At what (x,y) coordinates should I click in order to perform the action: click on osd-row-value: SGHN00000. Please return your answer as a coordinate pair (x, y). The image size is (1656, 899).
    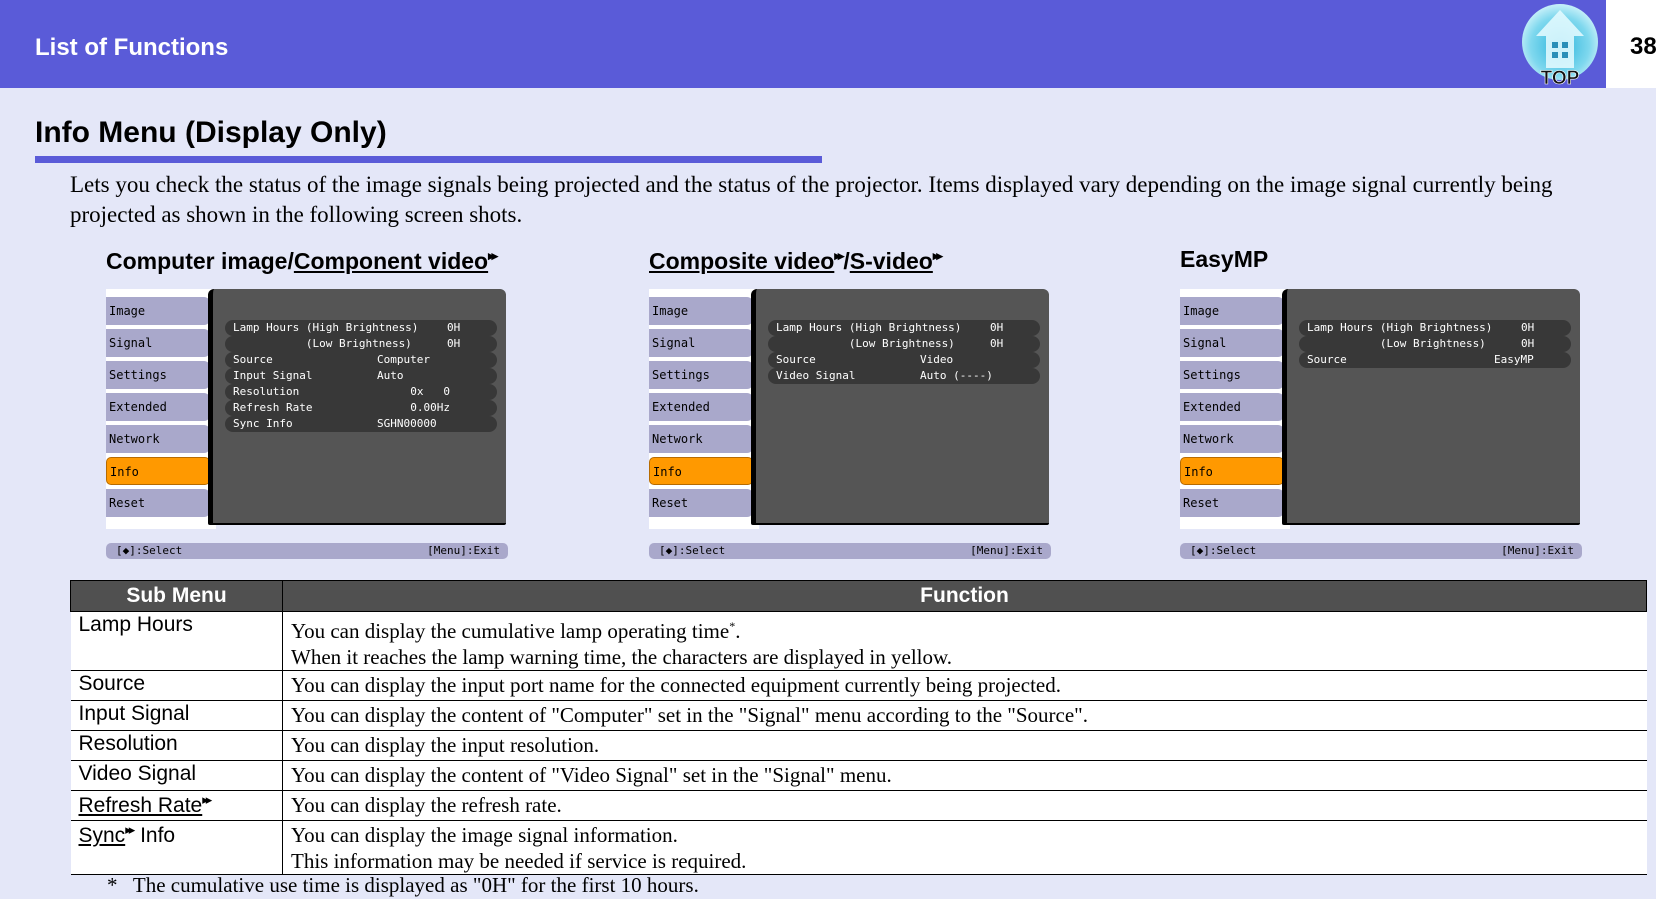
    Looking at the image, I should click on (407, 423).